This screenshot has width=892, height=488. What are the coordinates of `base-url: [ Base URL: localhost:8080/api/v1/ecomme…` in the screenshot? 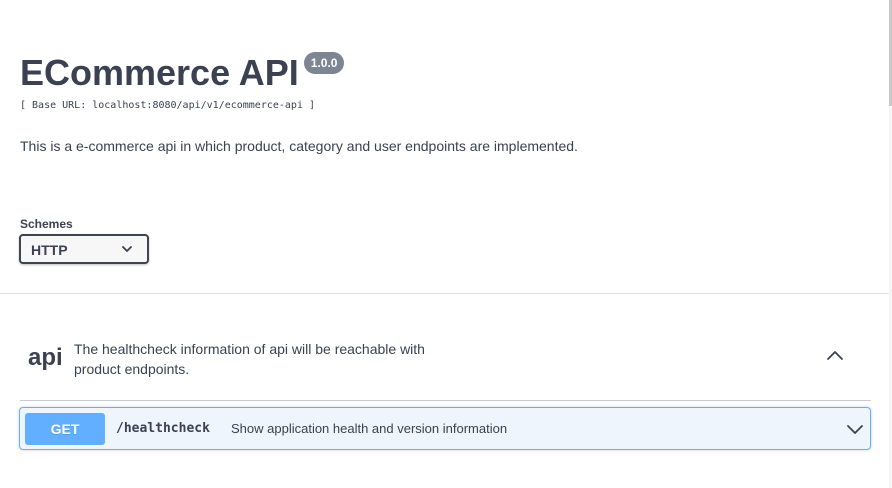 It's located at (168, 105).